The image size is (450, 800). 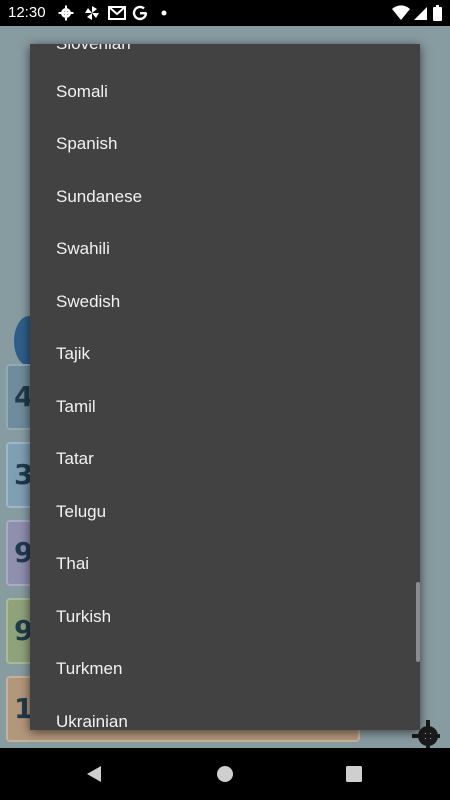 I want to click on battery-icon, so click(x=437, y=13).